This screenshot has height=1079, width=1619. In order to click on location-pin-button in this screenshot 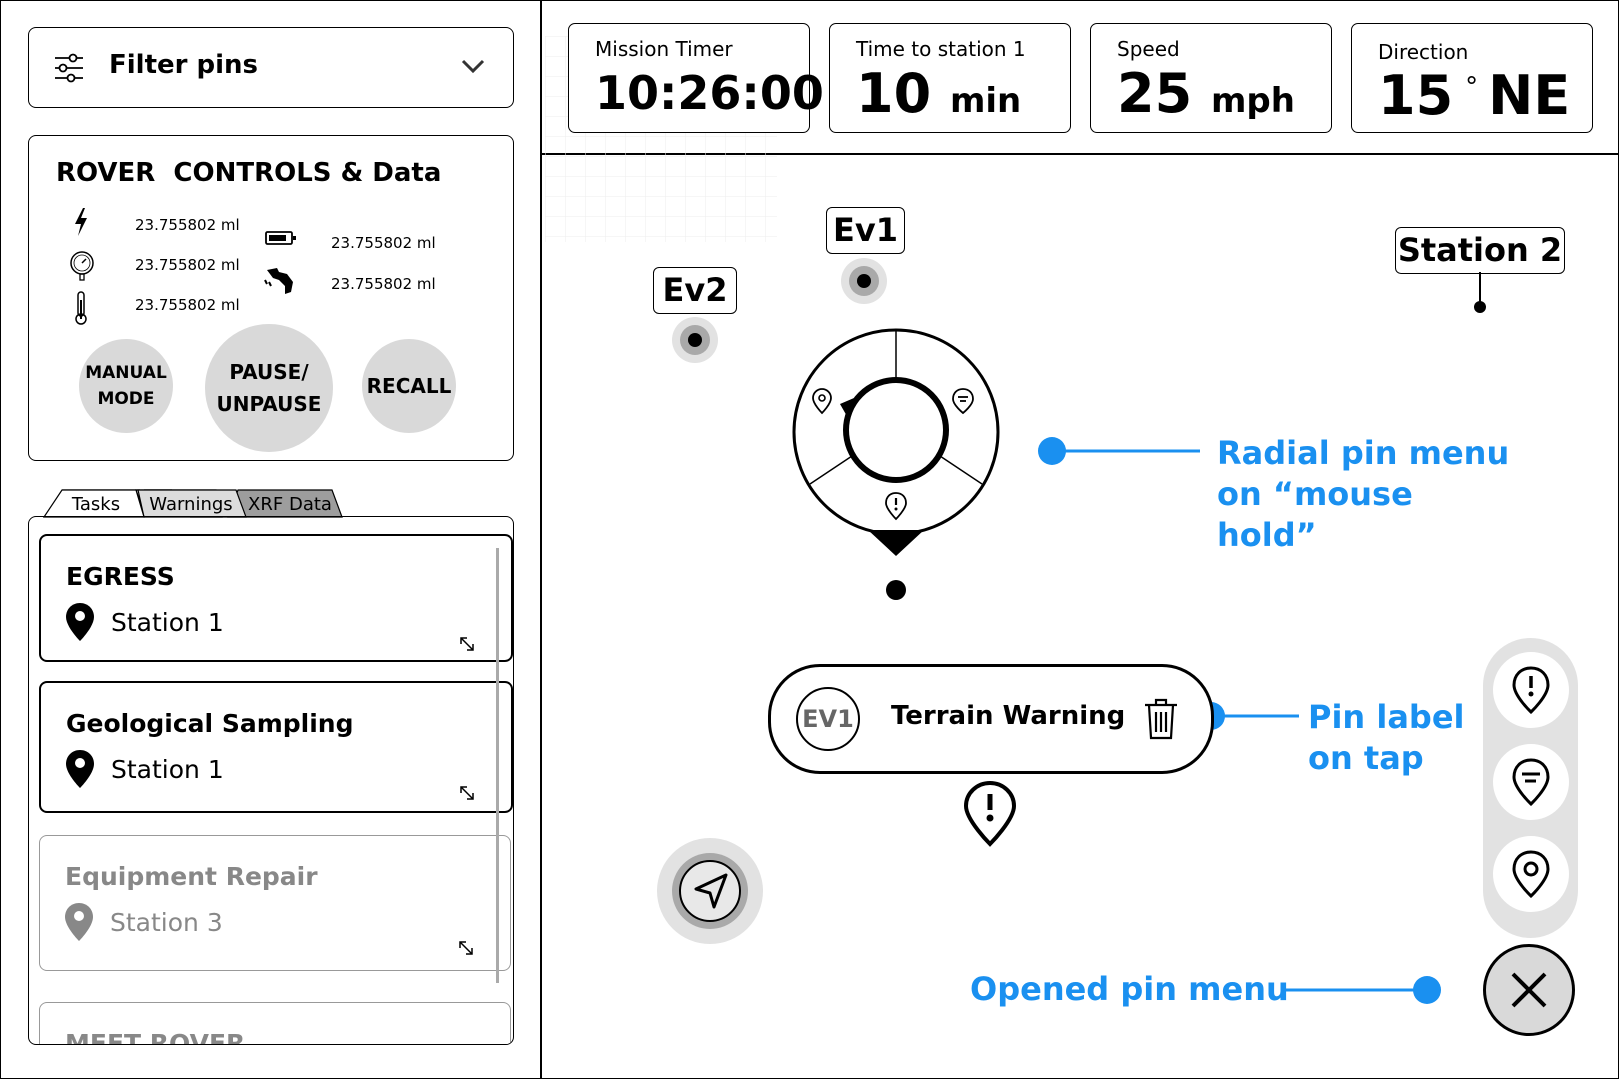, I will do `click(1531, 874)`.